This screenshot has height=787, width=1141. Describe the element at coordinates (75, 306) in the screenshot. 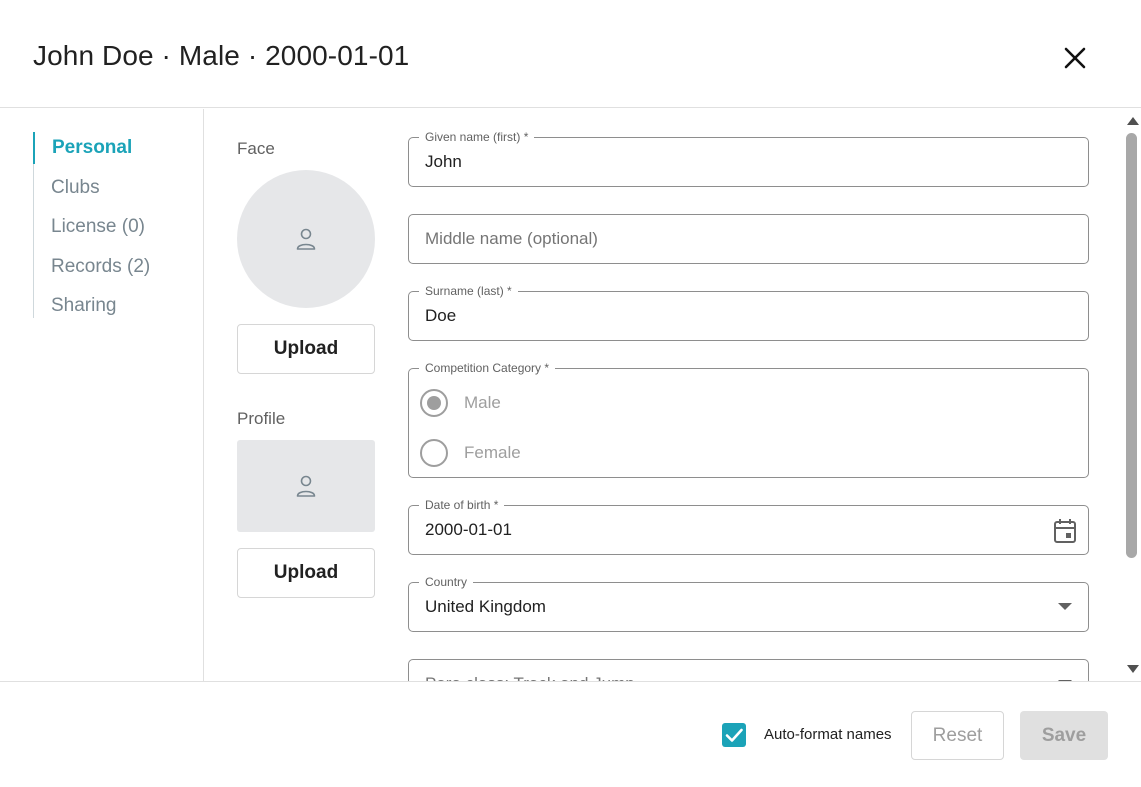

I see `sidebar-item-sharing: Sharing` at that location.